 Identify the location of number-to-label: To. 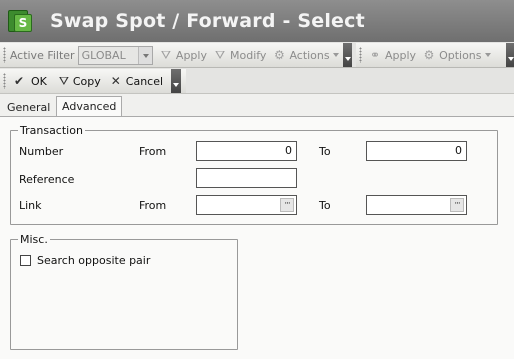
(325, 151).